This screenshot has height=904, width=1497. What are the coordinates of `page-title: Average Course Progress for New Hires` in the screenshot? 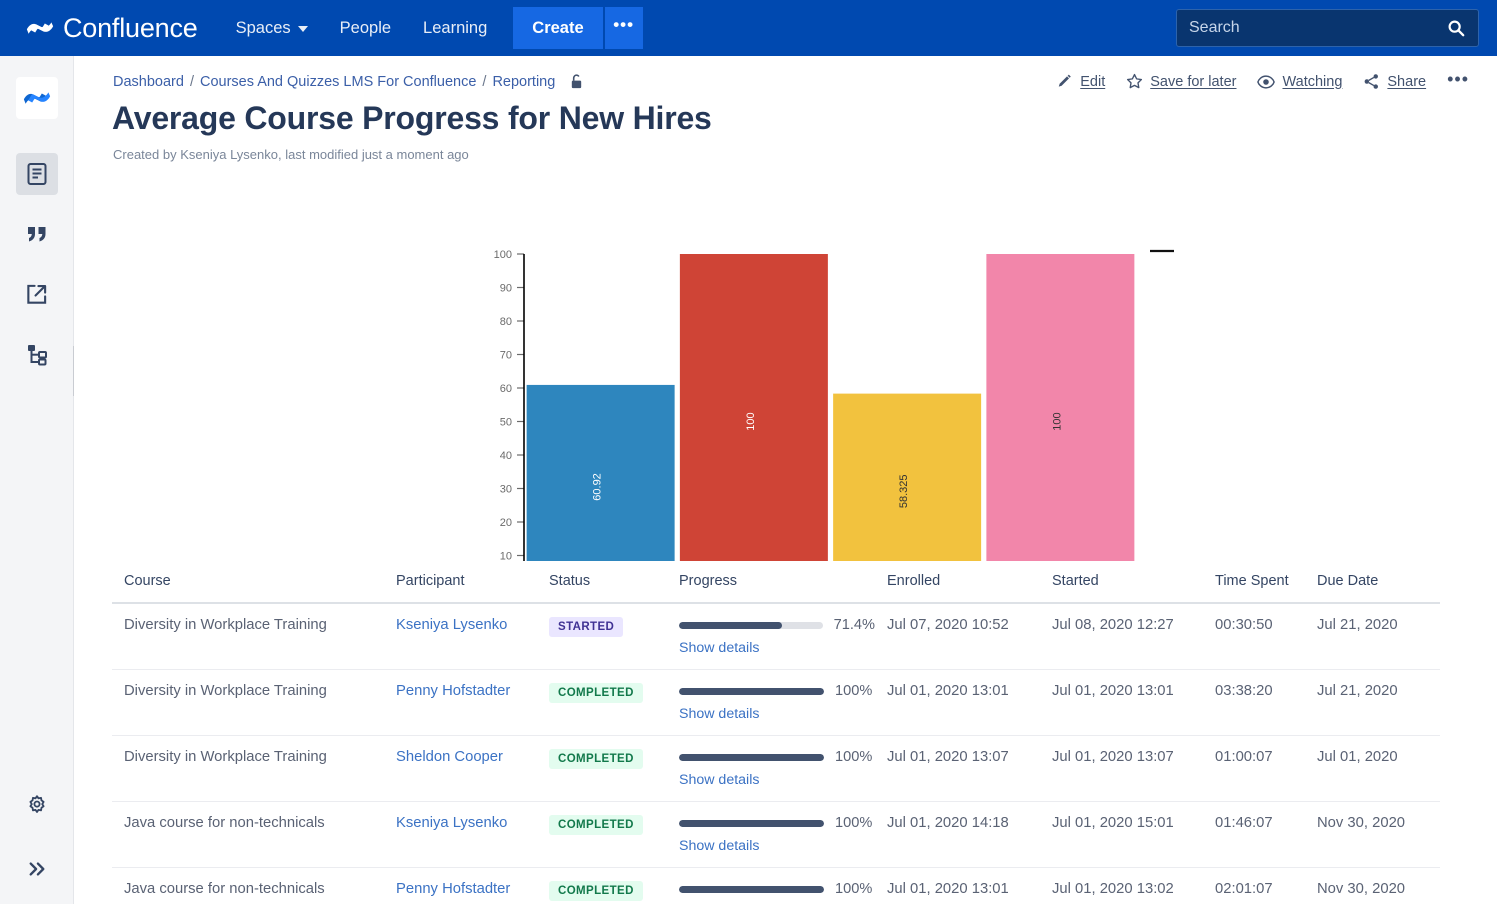 It's located at (412, 118).